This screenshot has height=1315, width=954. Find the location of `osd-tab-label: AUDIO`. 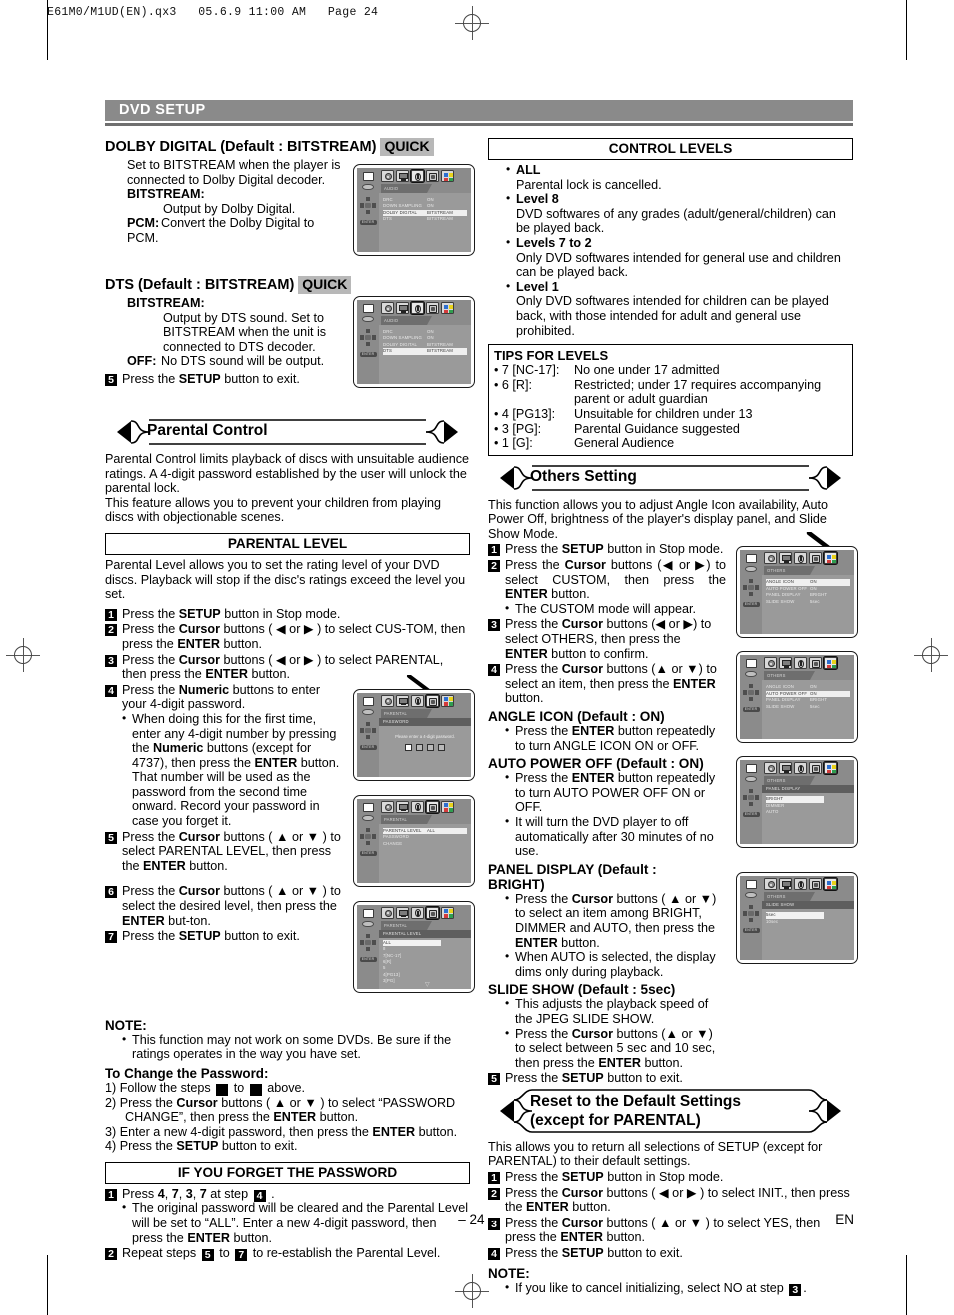

osd-tab-label: AUDIO is located at coordinates (406, 188).